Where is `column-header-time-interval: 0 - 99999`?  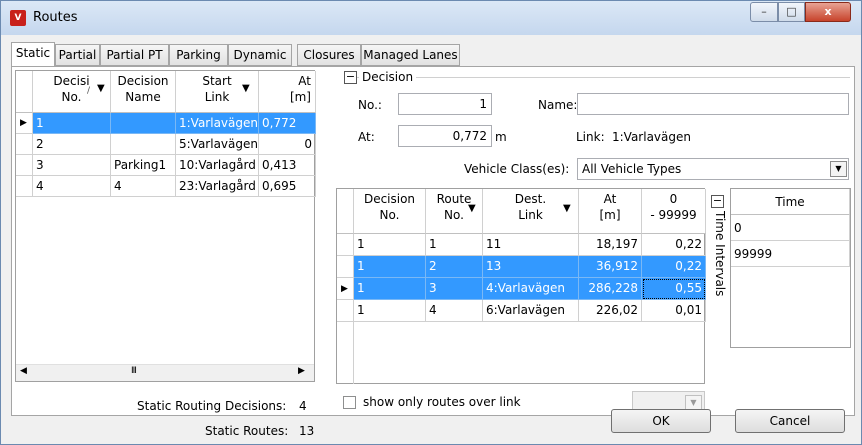 column-header-time-interval: 0 - 99999 is located at coordinates (674, 211).